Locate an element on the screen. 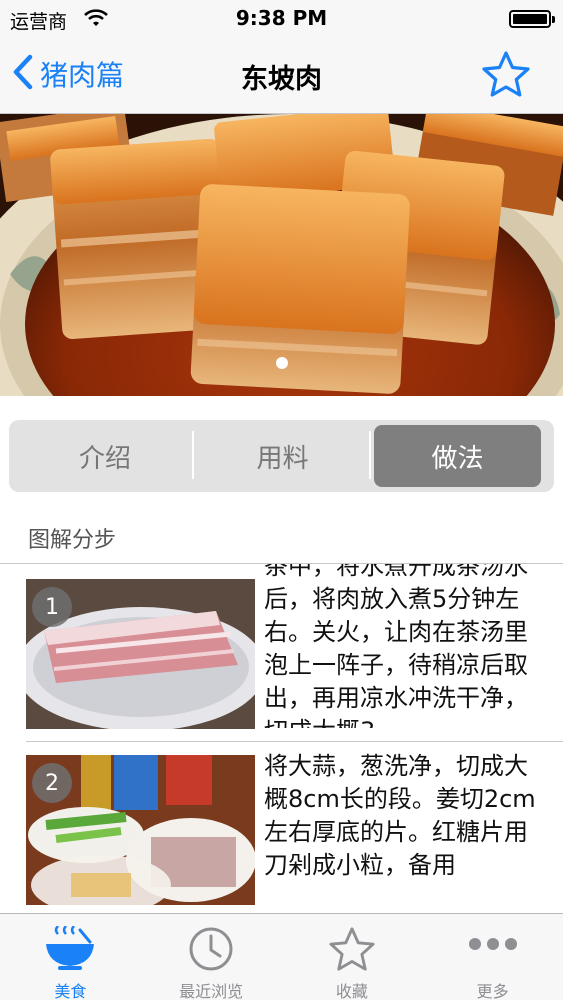  status-bar: 运营商 9:38 PM is located at coordinates (281, 19).